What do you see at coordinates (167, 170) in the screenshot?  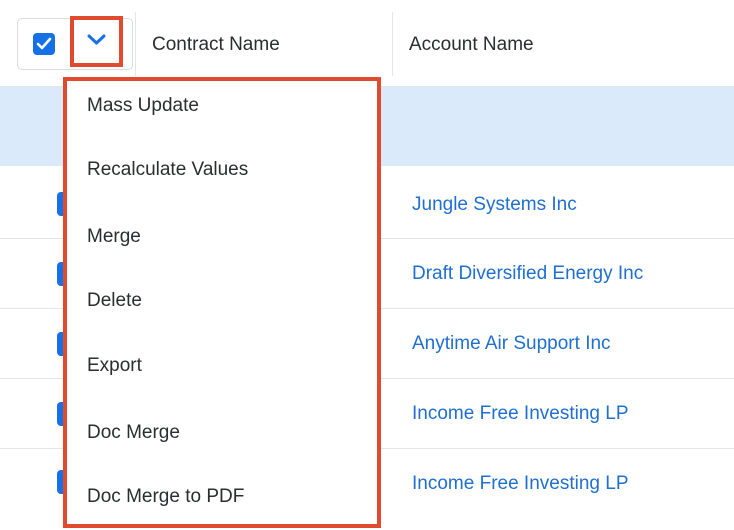 I see `menu-item-recalculate-values: Recalculate Values` at bounding box center [167, 170].